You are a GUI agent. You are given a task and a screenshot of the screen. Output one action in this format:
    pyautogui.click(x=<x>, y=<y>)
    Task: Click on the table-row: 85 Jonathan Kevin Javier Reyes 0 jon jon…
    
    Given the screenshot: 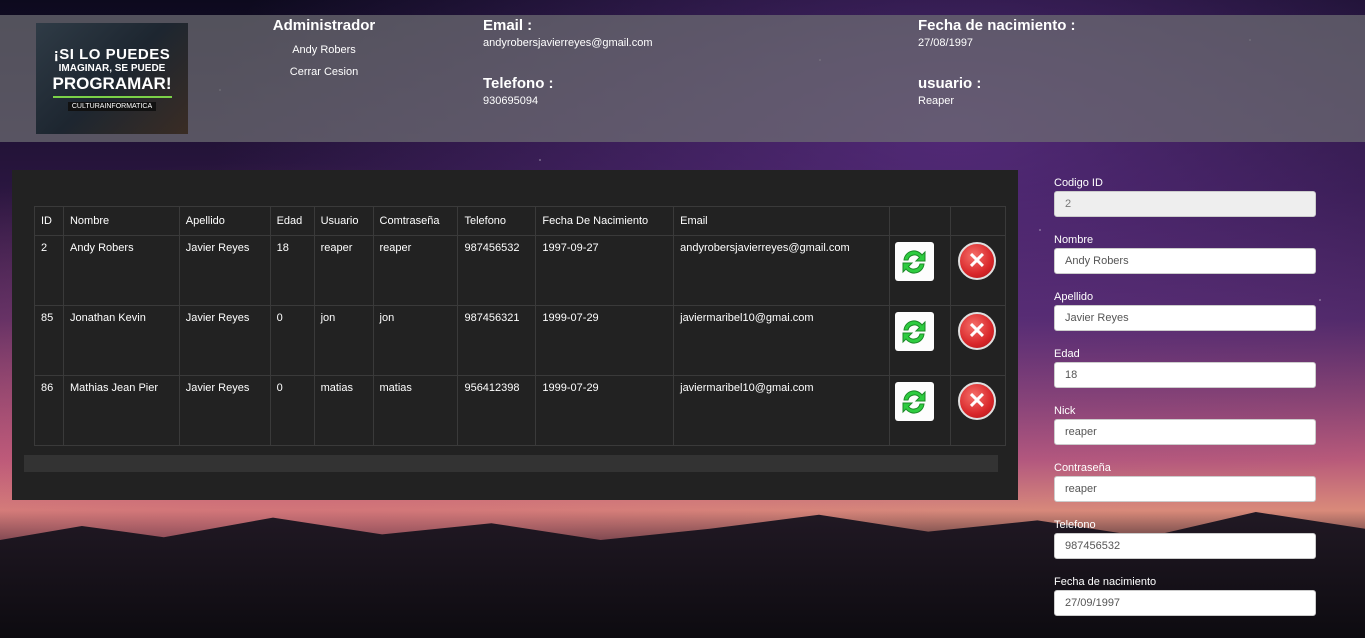 What is the action you would take?
    pyautogui.click(x=520, y=340)
    